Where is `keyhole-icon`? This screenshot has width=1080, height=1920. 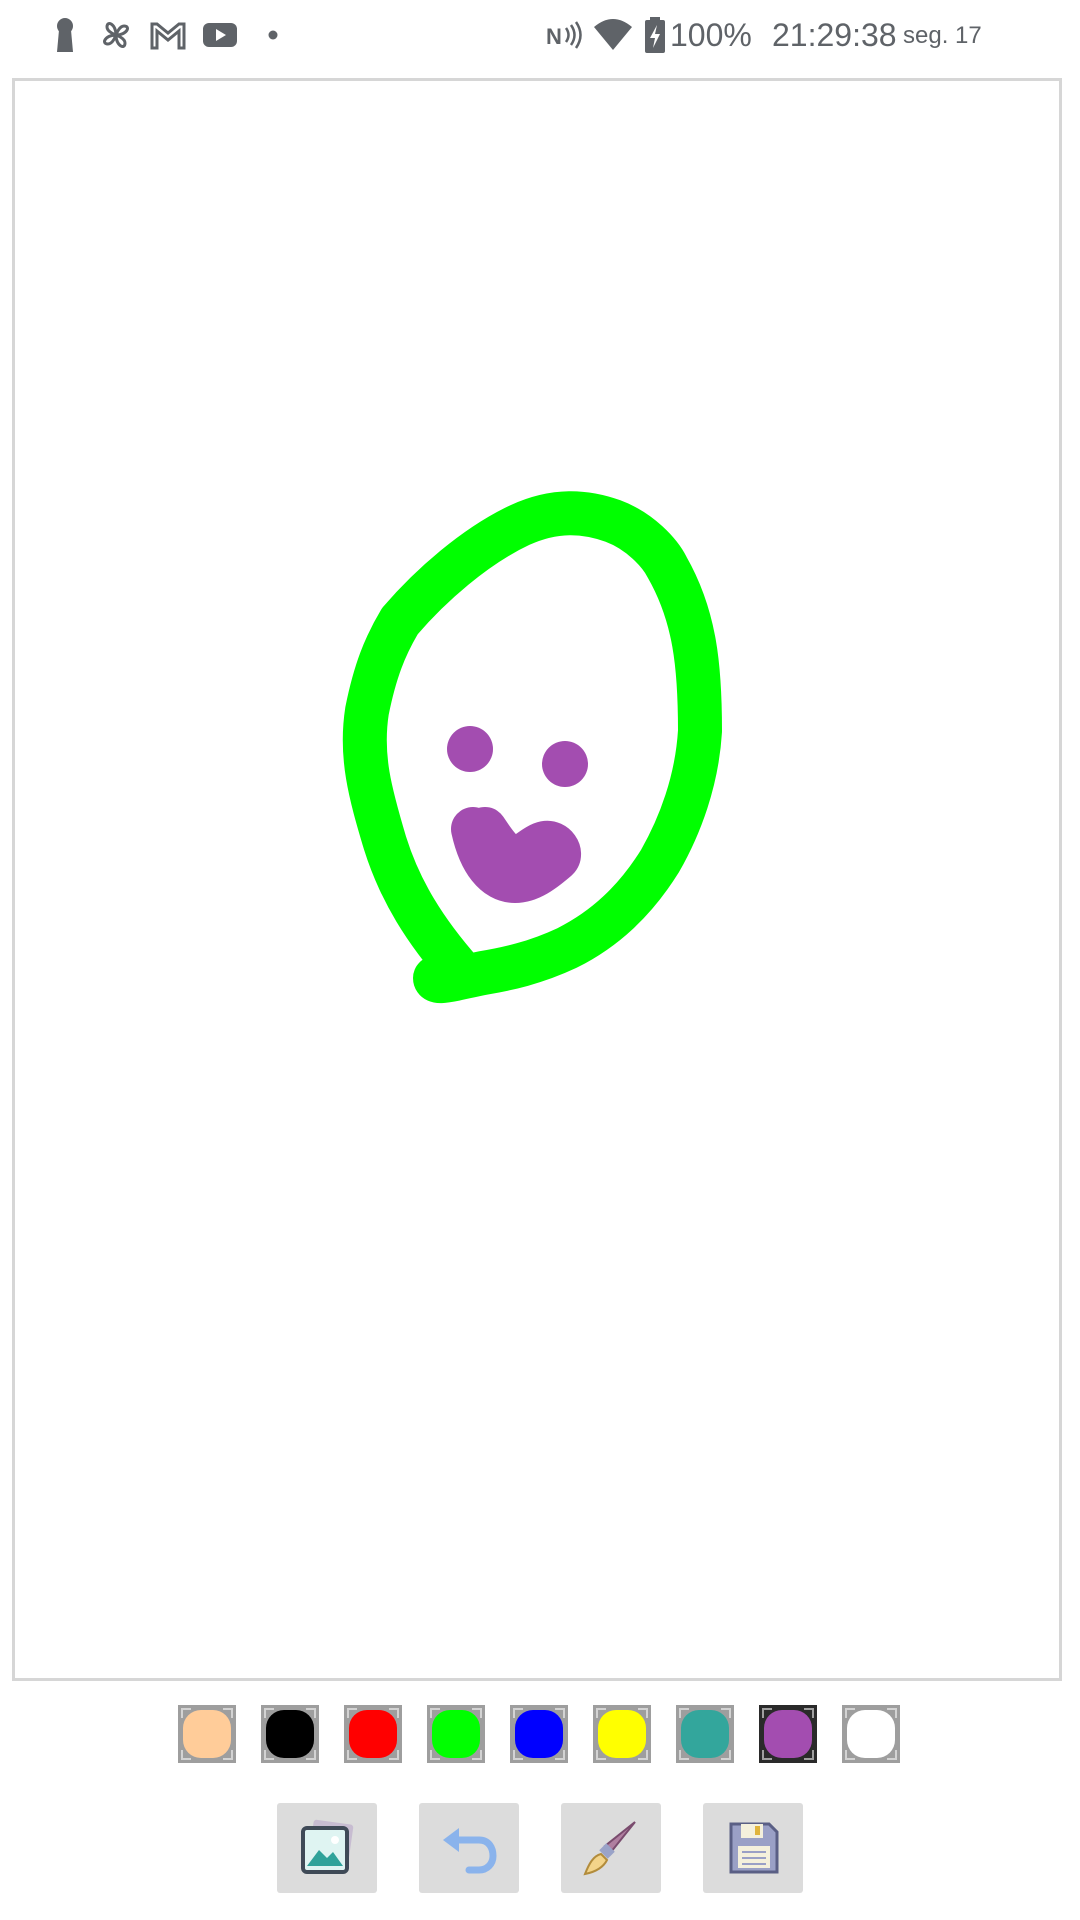 keyhole-icon is located at coordinates (65, 35).